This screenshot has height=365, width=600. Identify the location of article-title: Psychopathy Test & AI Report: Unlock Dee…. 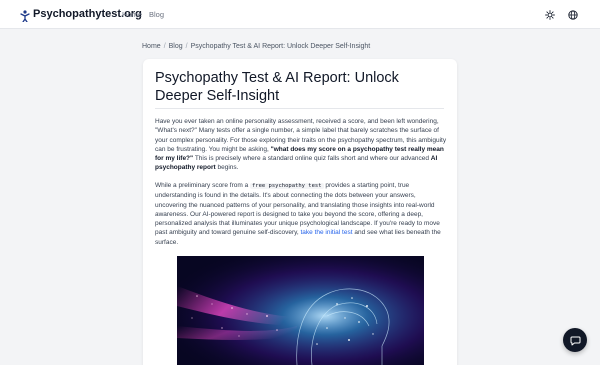
(277, 87).